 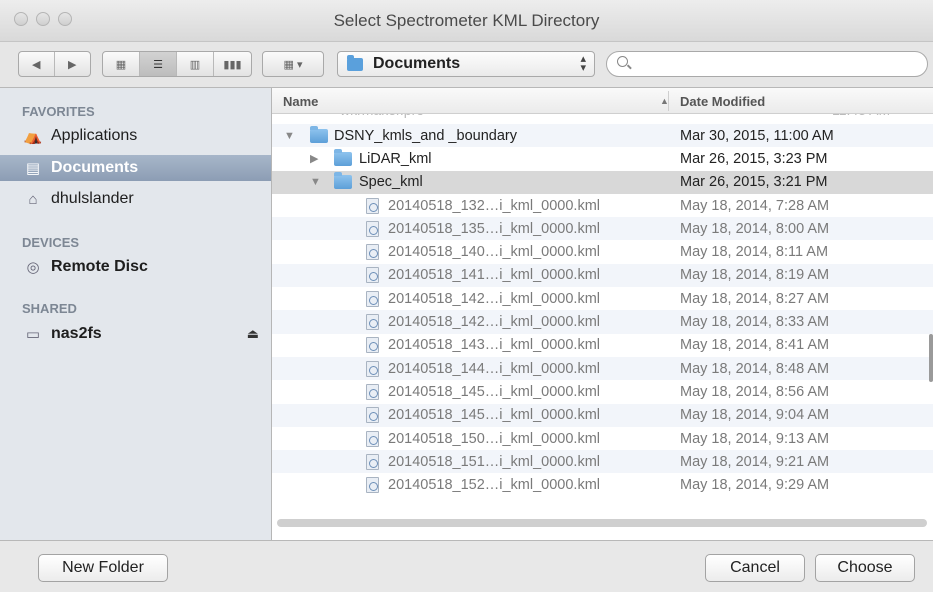 What do you see at coordinates (253, 334) in the screenshot?
I see `eject-icon: ⏏` at bounding box center [253, 334].